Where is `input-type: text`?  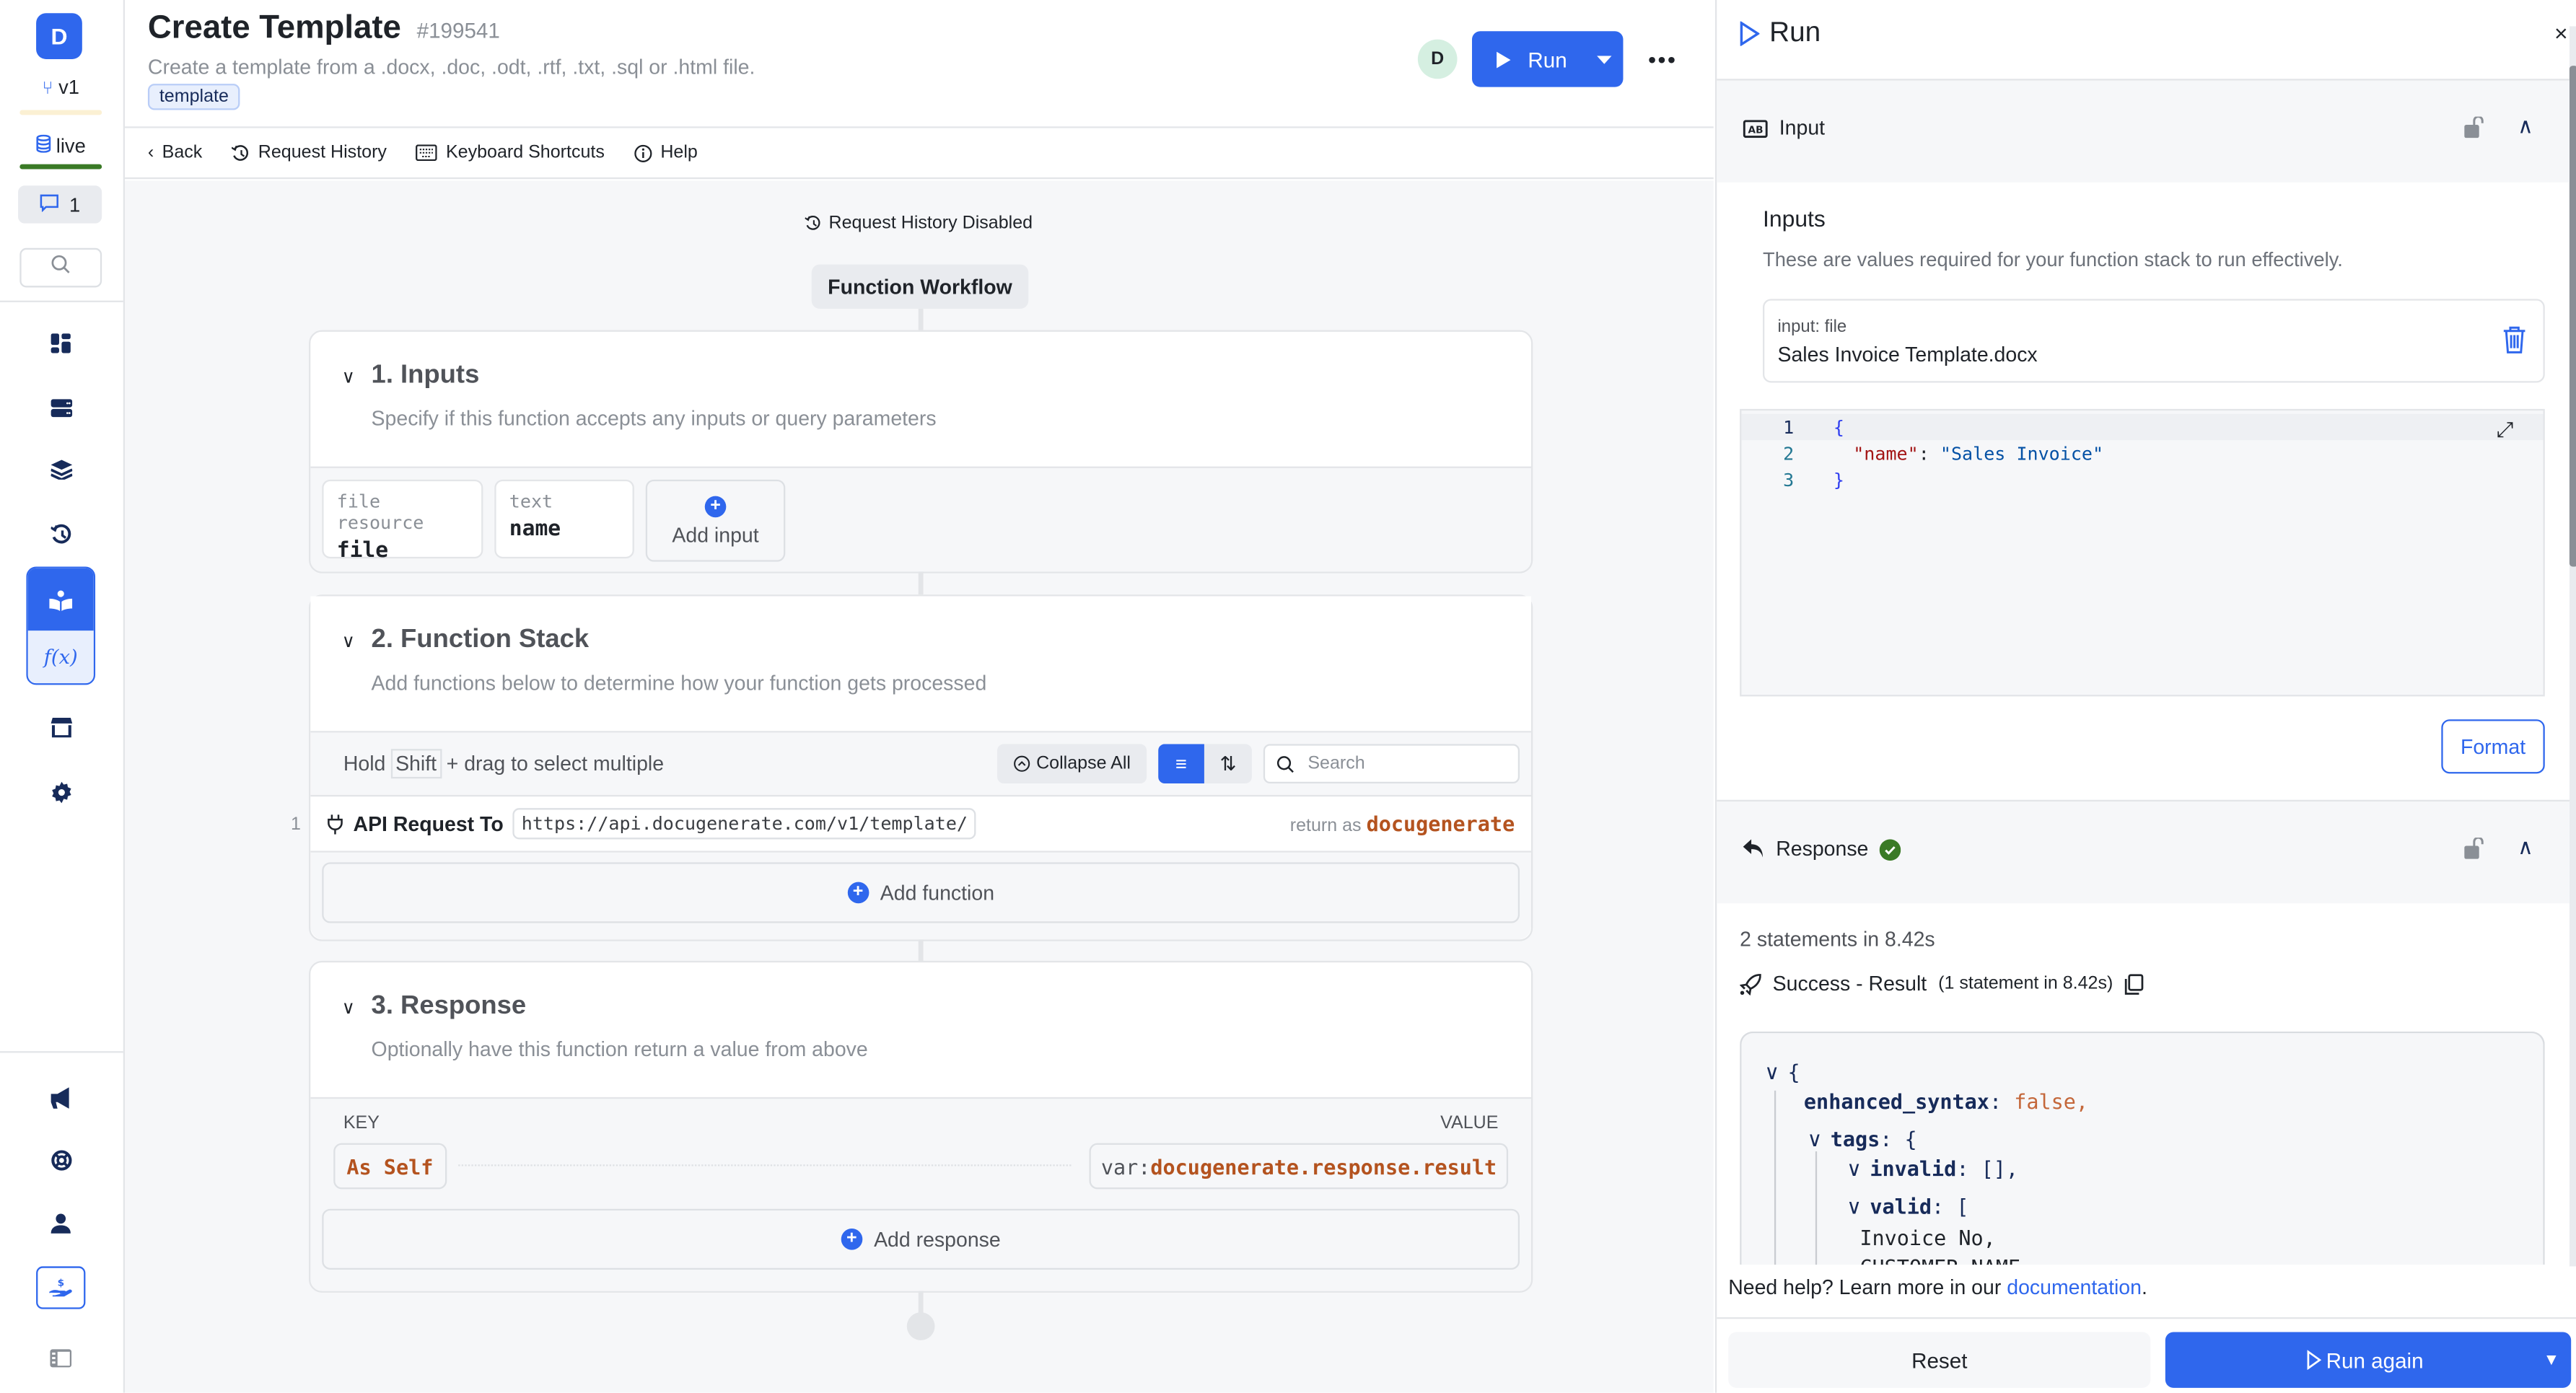
input-type: text is located at coordinates (531, 502).